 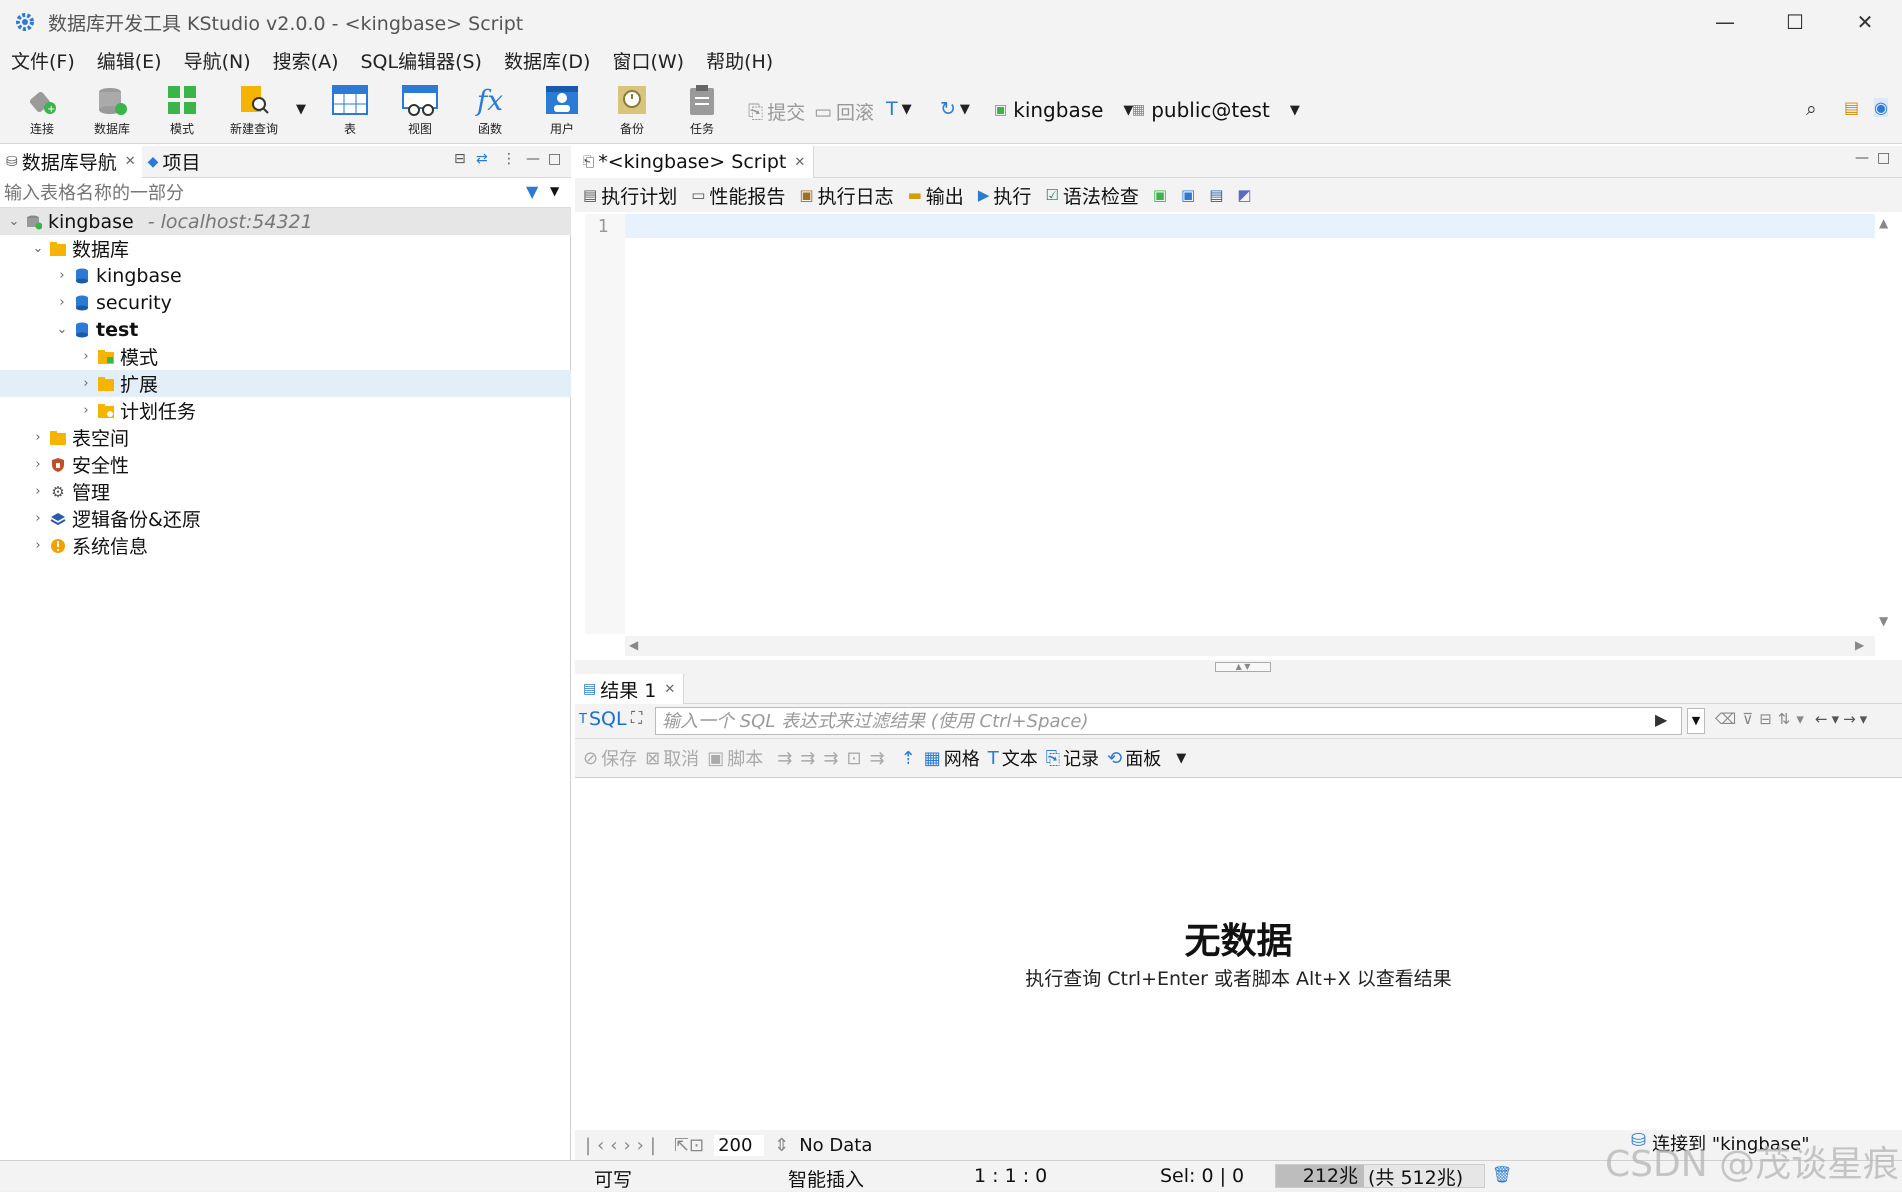 What do you see at coordinates (482, 159) in the screenshot?
I see `link-editor-icon: ⇄` at bounding box center [482, 159].